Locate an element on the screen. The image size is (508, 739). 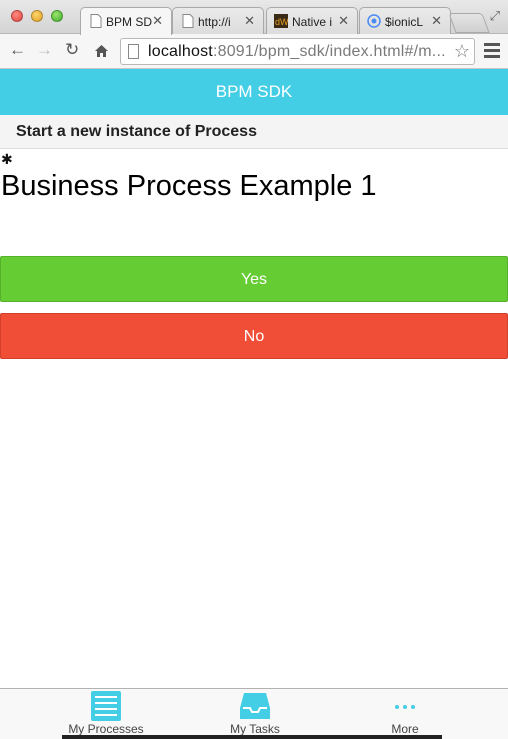
ionic-logo-icon is located at coordinates (374, 21).